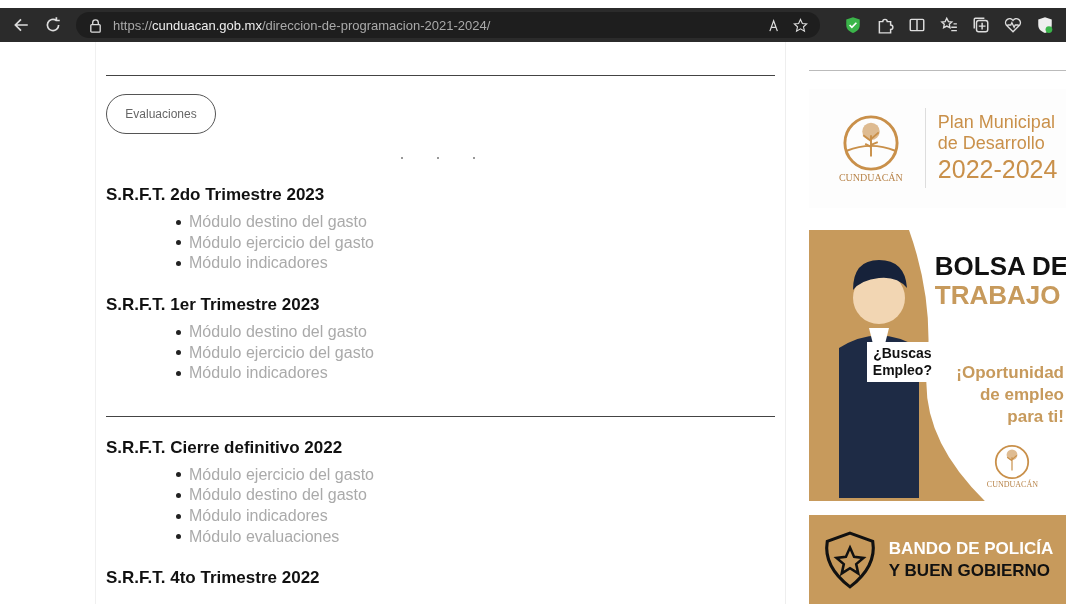 This screenshot has height=604, width=1066. I want to click on banner-text: ¡Oportunidad, so click(1010, 372).